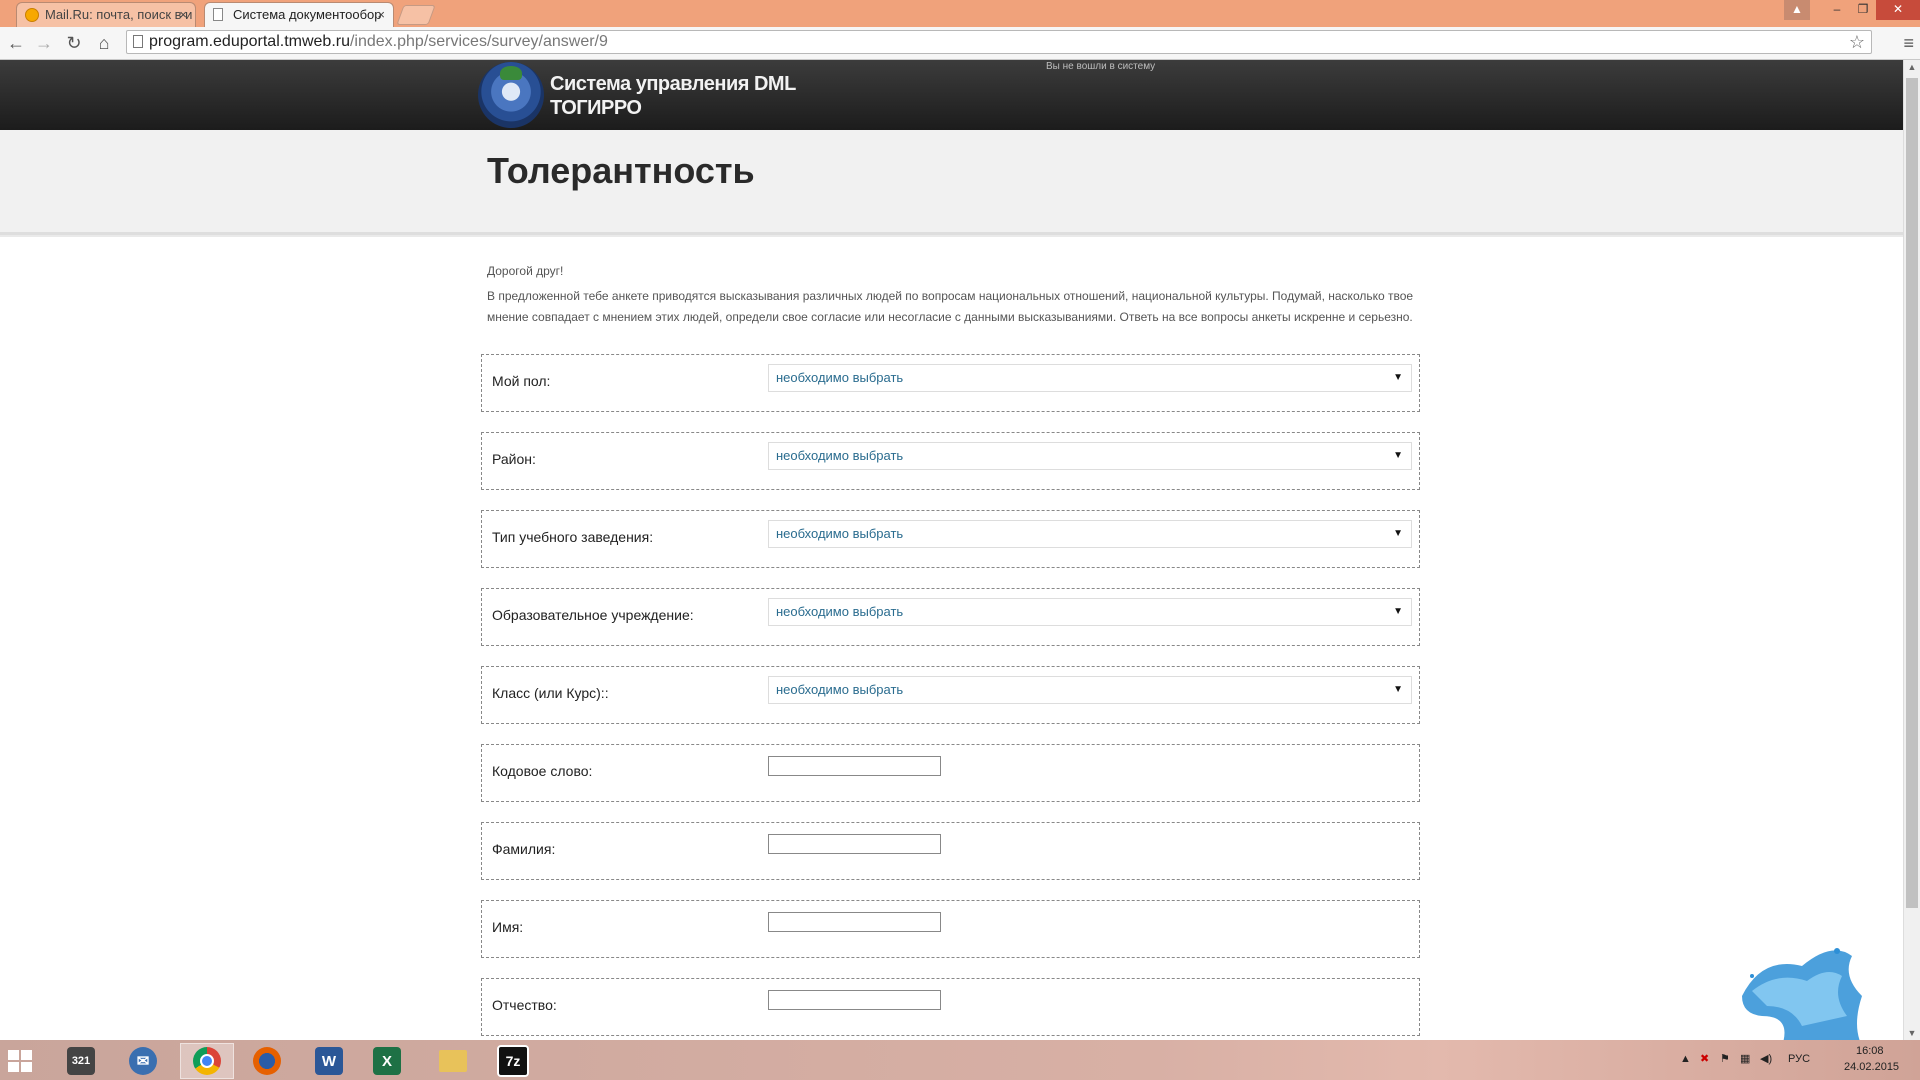  I want to click on tab-label: Система документообор, so click(307, 14).